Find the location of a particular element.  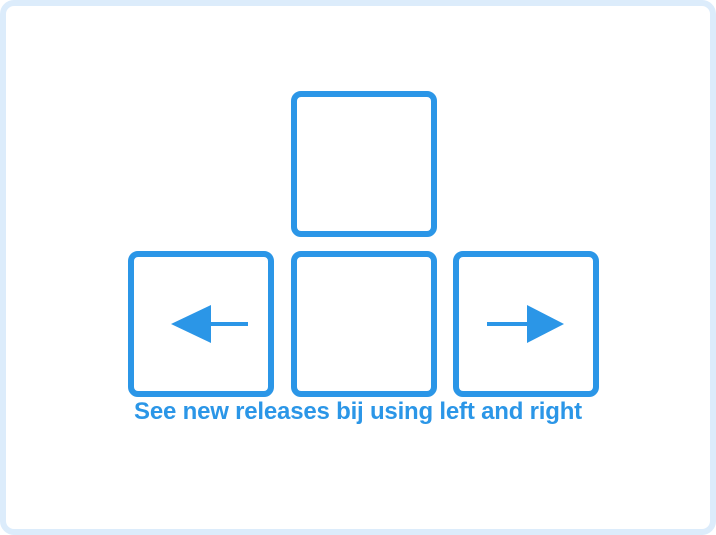

up-key is located at coordinates (364, 164).